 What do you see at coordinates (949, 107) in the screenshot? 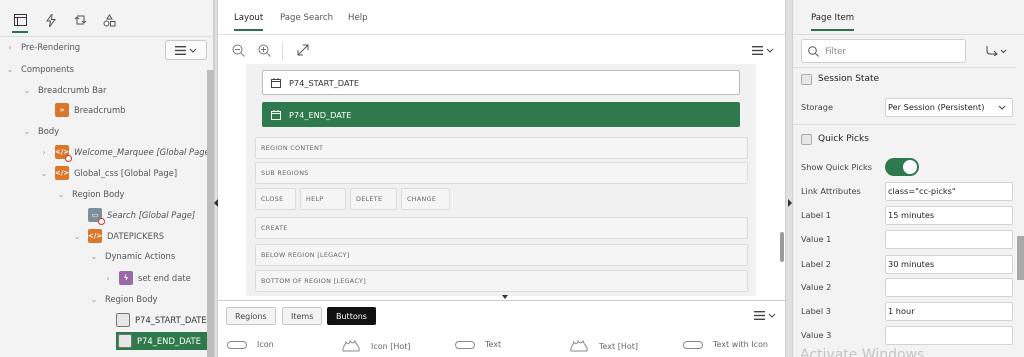
I see `storage-select: Per Session (Persistent)` at bounding box center [949, 107].